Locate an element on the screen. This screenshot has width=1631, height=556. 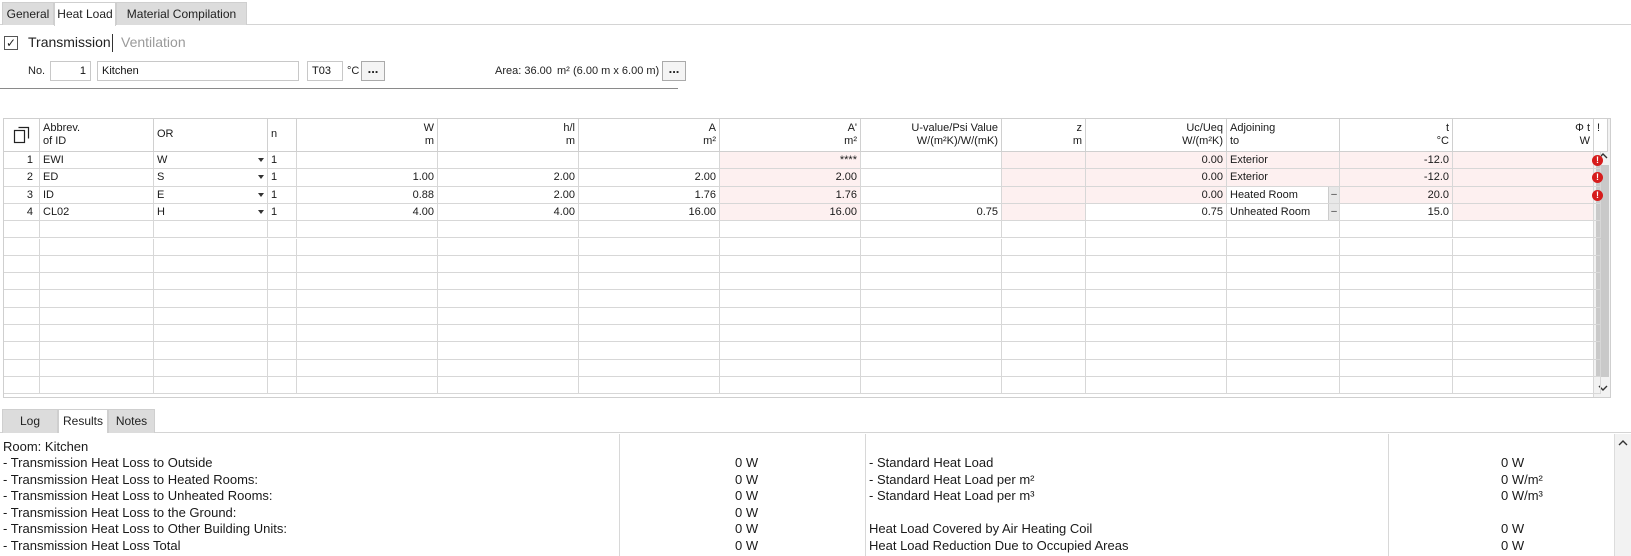
cell-id: ID is located at coordinates (97, 195).